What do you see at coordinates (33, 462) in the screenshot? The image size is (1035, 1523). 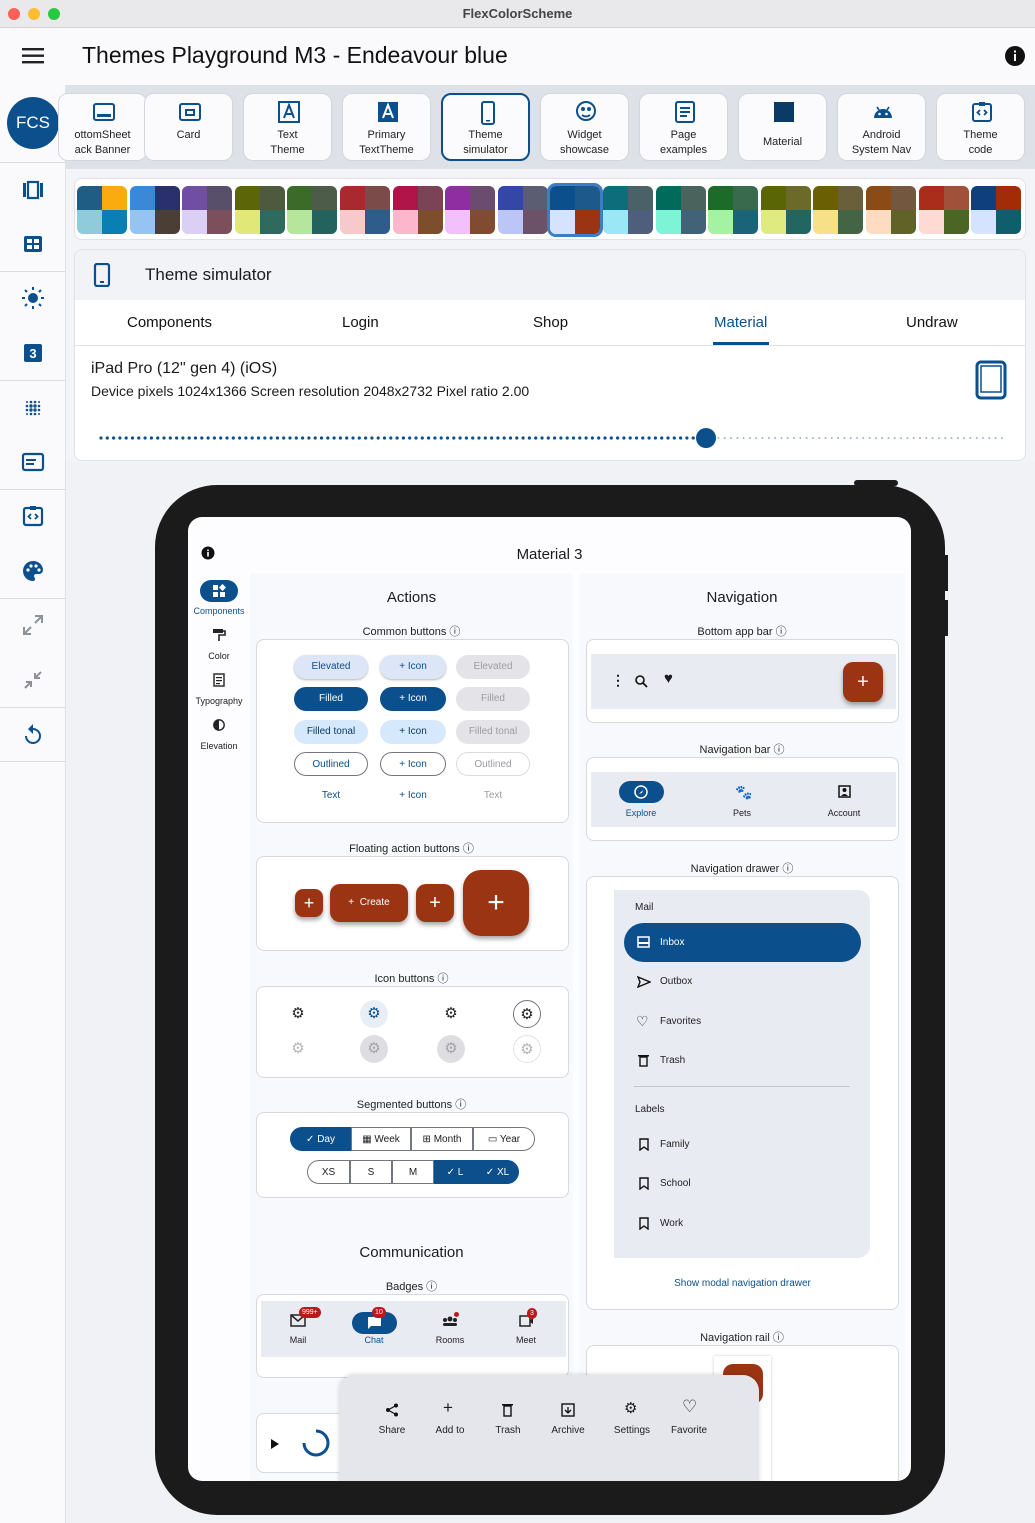 I see `featured-play-list-icon` at bounding box center [33, 462].